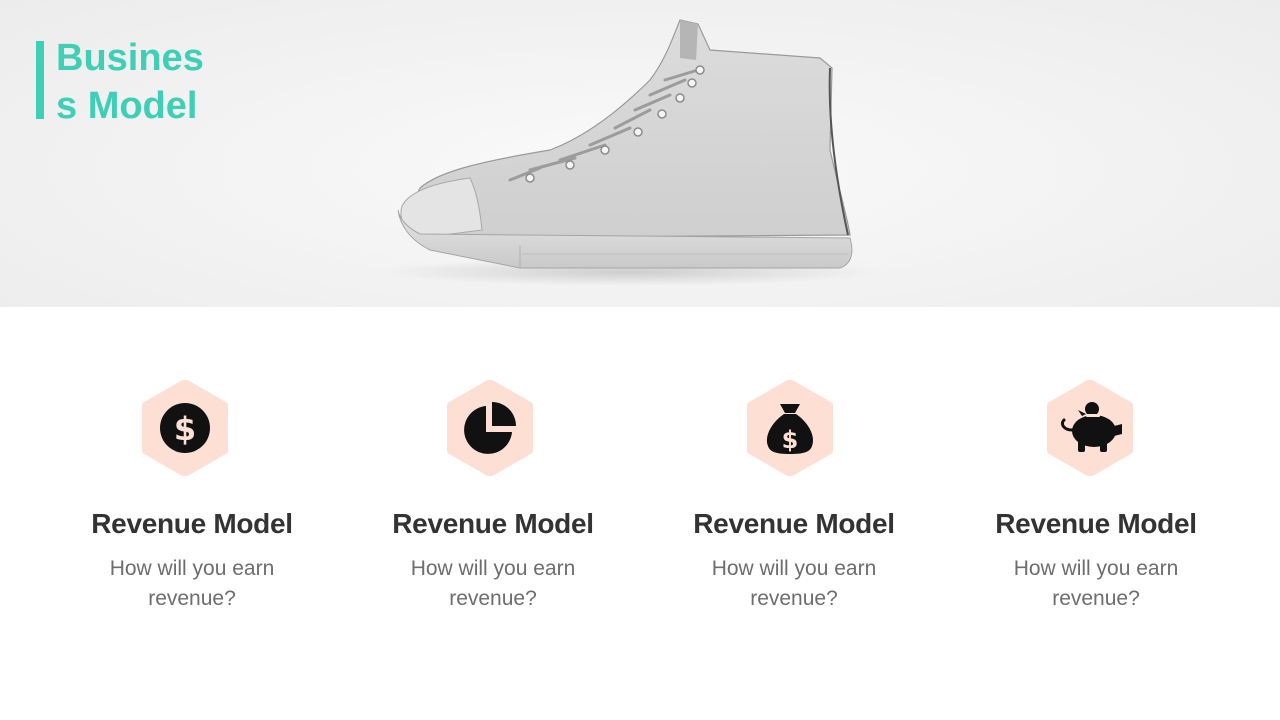  I want to click on money-bag-icon: $, so click(790, 428).